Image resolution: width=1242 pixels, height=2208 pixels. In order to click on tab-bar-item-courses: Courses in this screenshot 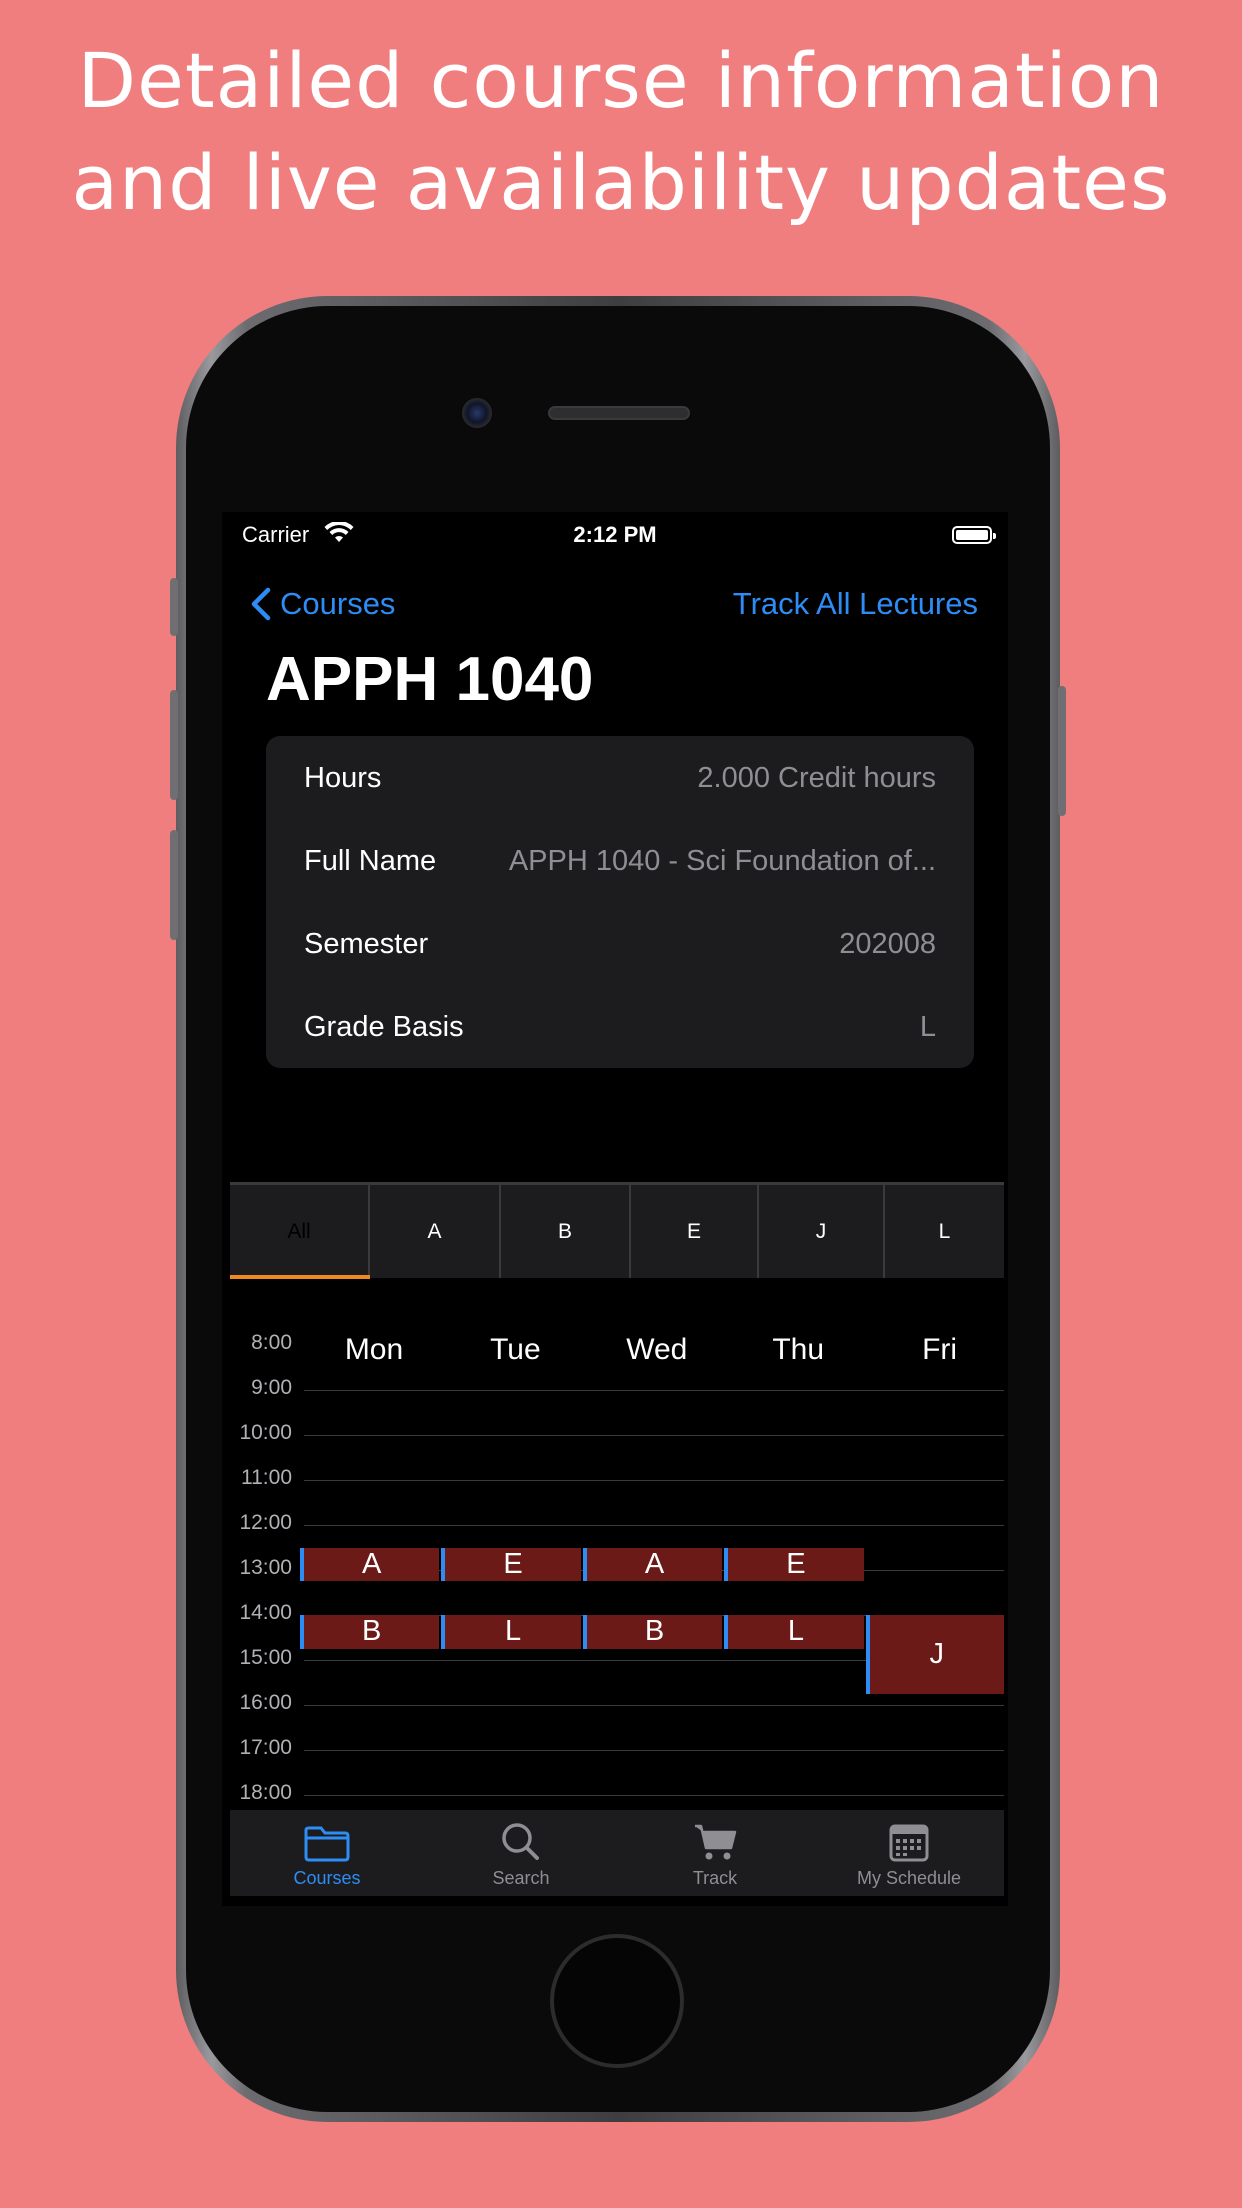, I will do `click(327, 1853)`.